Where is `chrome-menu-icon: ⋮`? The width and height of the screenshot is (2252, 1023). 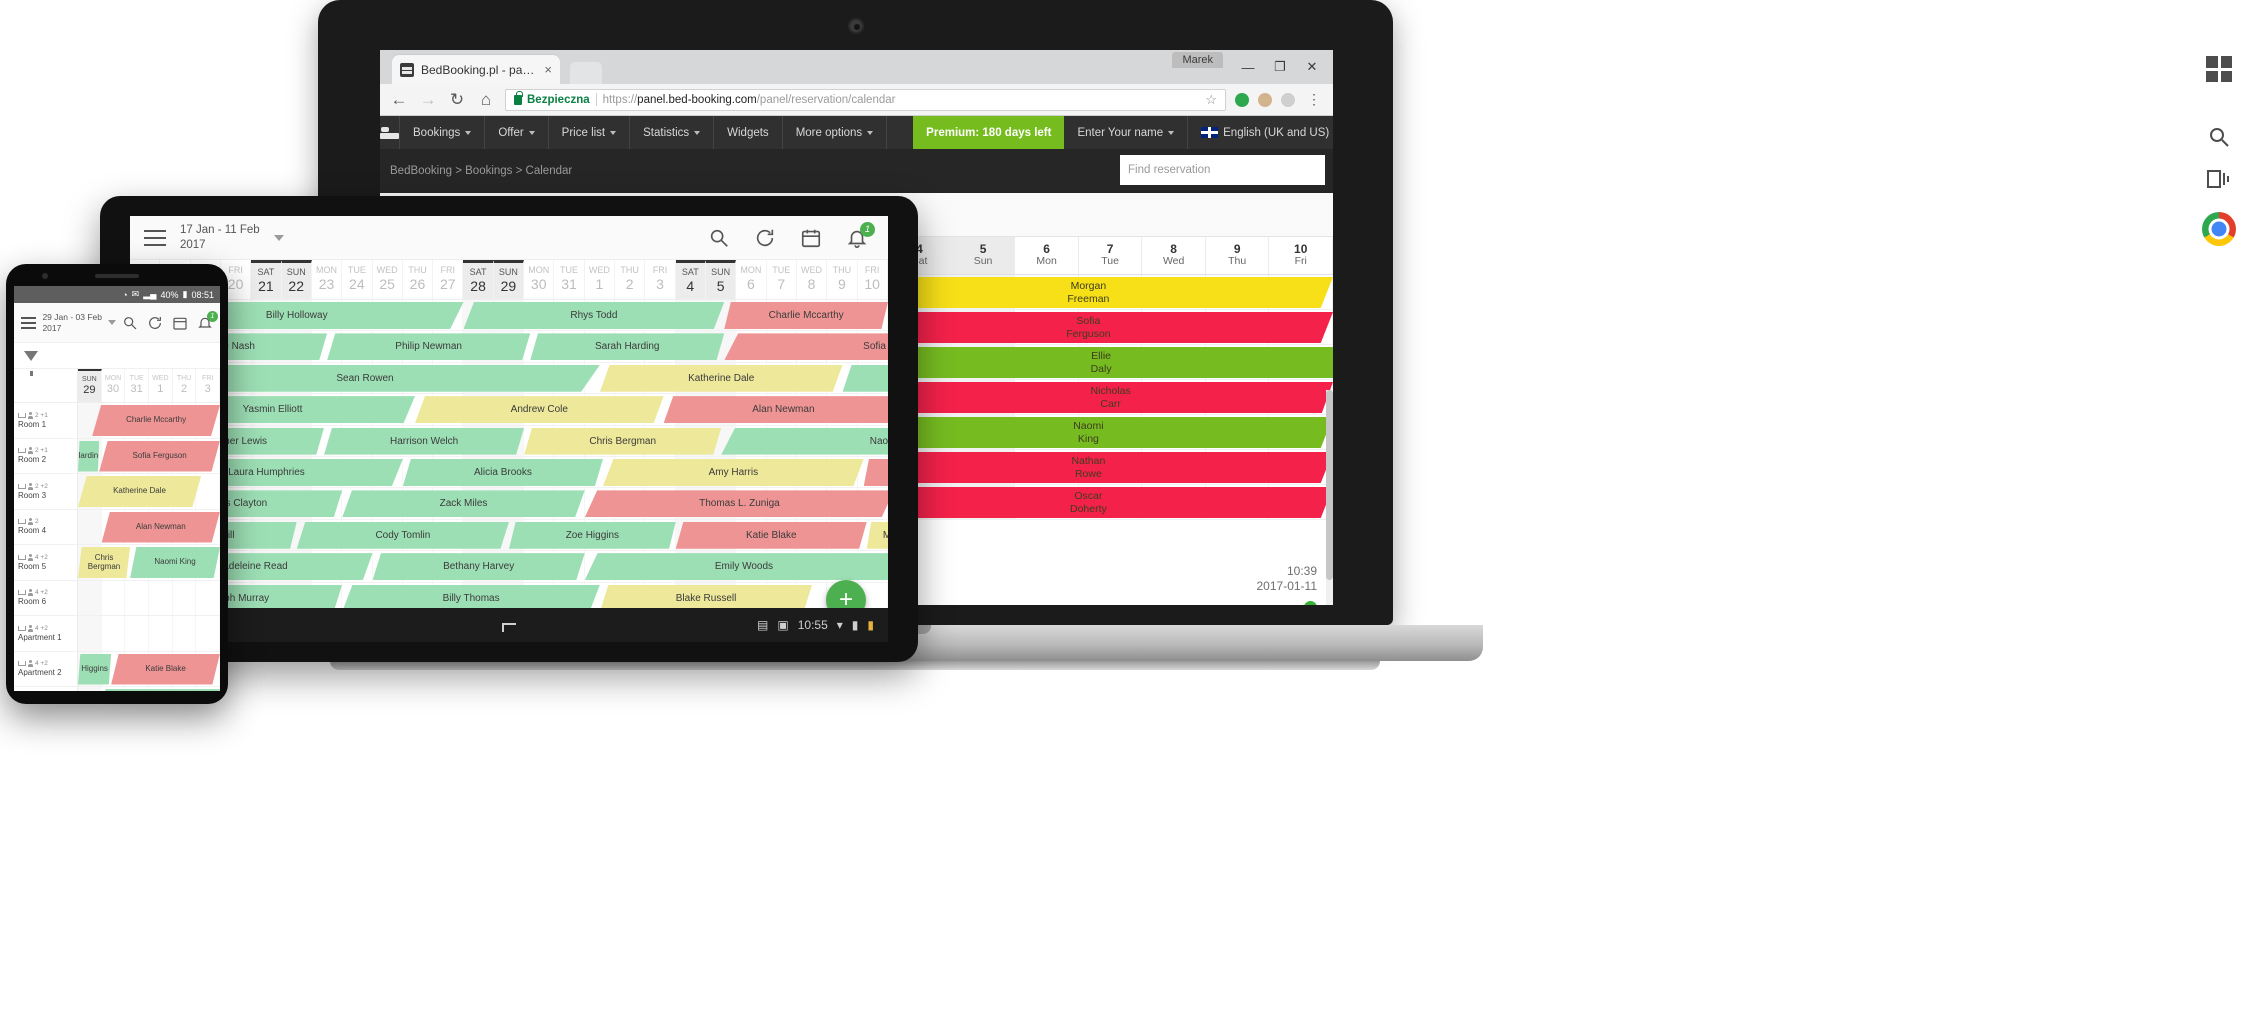 chrome-menu-icon: ⋮ is located at coordinates (1314, 99).